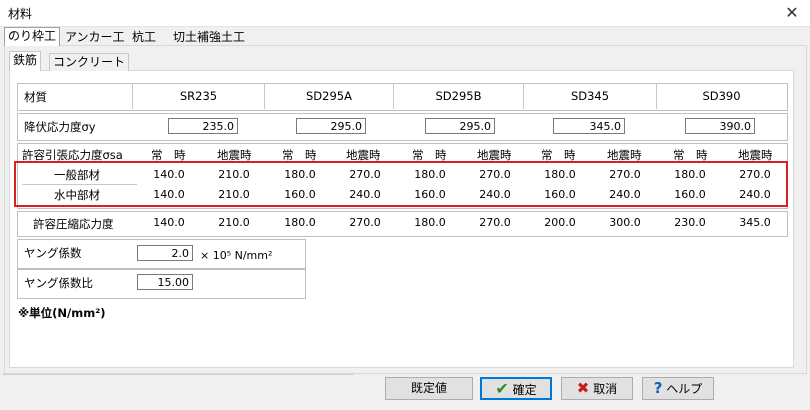  Describe the element at coordinates (583, 388) in the screenshot. I see `cross-icon: ✖` at that location.